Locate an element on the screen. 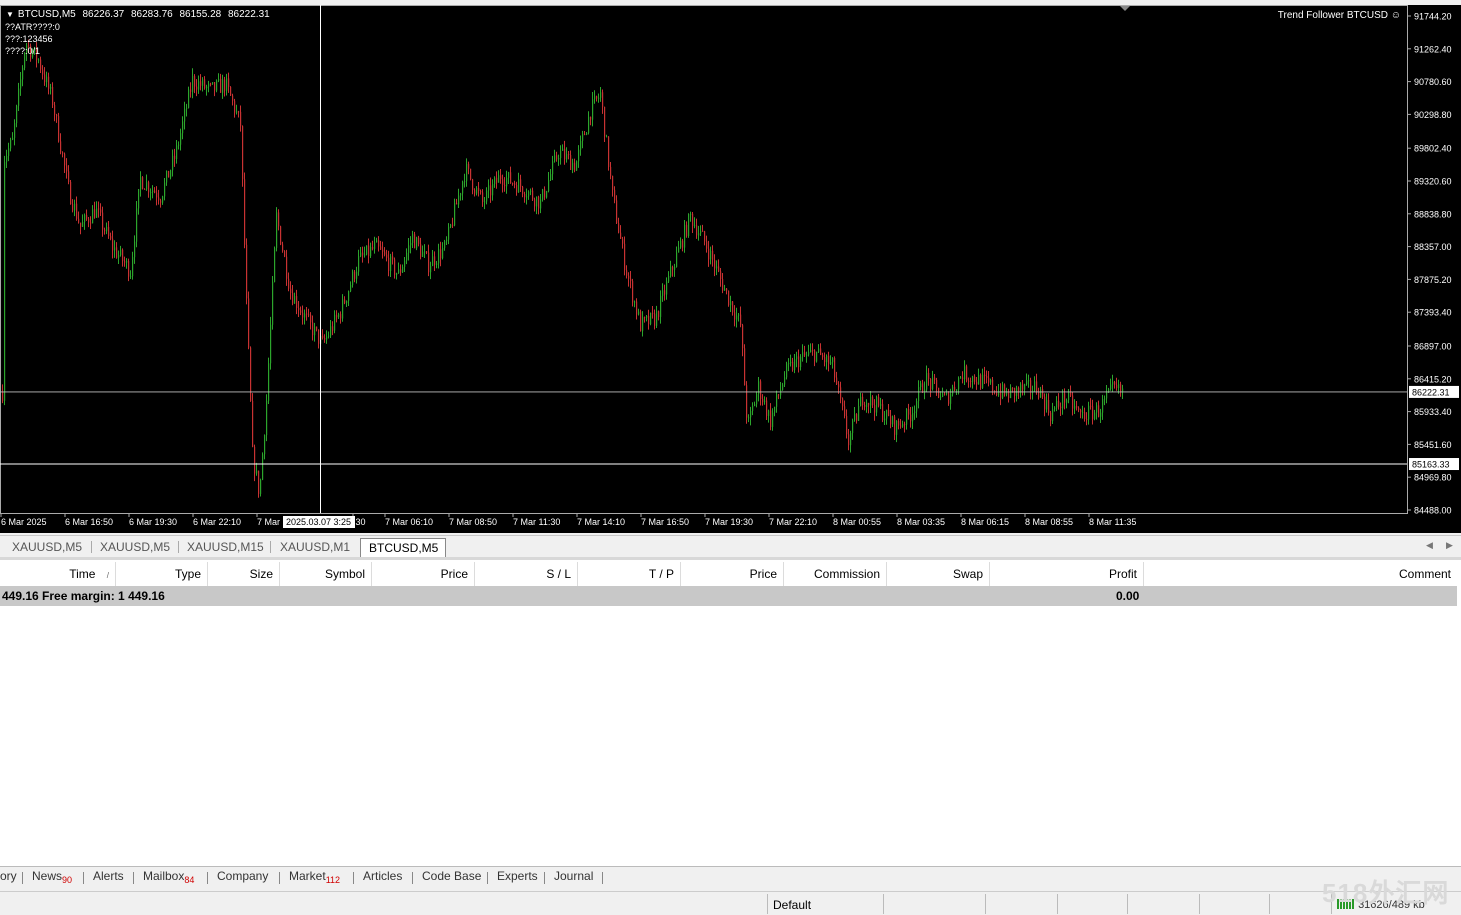 The width and height of the screenshot is (1461, 915). time-axis-label: 6 Mar 19:30 is located at coordinates (153, 522).